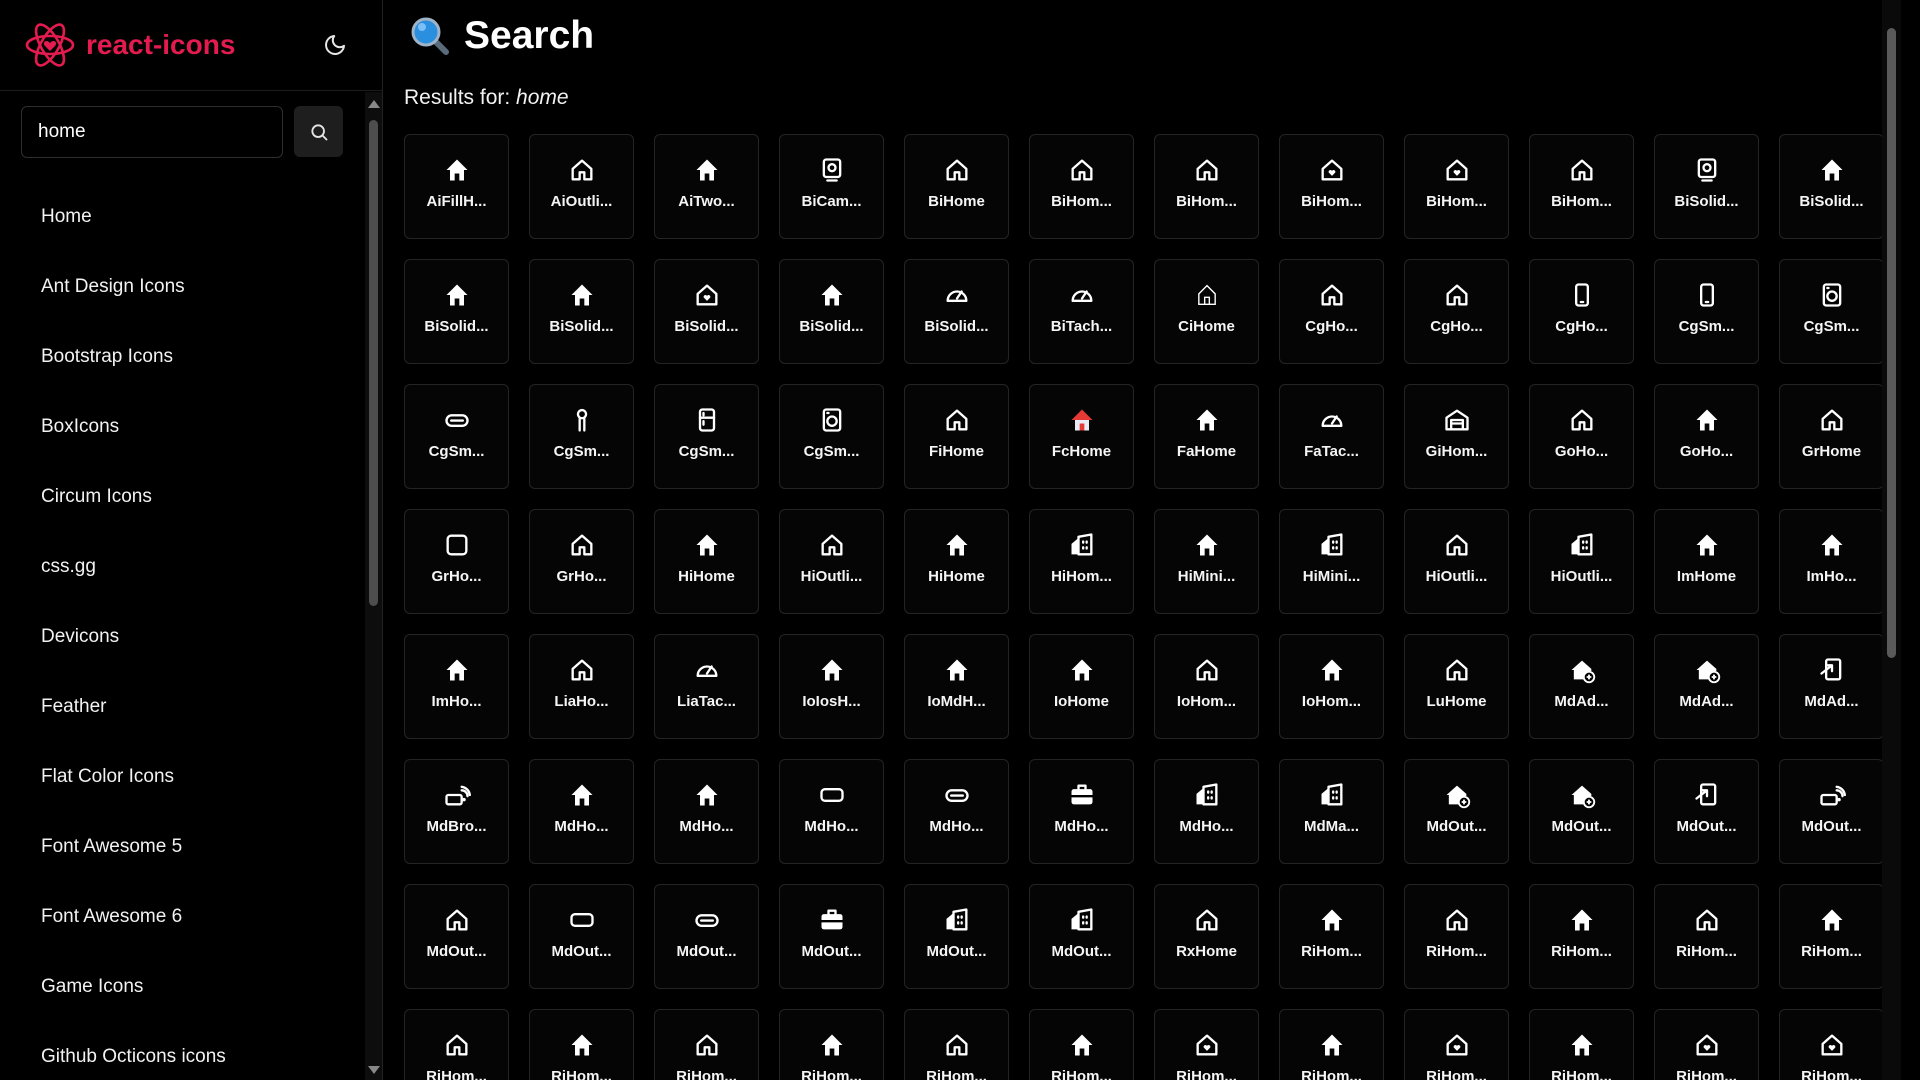  What do you see at coordinates (373, 363) in the screenshot?
I see `sidebar-scroll-thumb` at bounding box center [373, 363].